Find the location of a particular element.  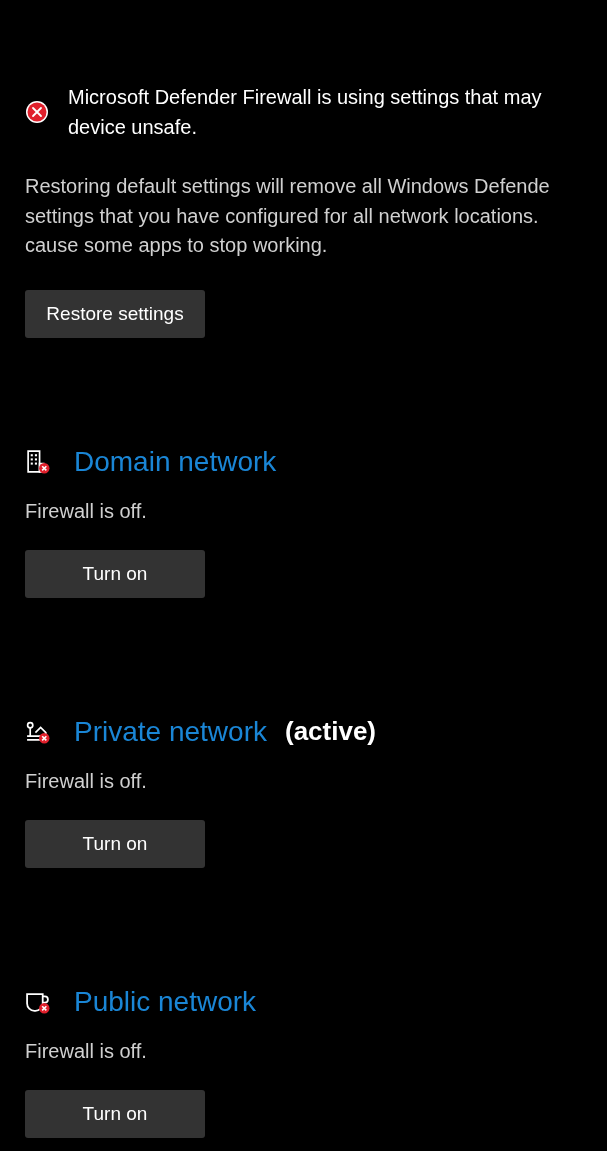

active-label: (active) is located at coordinates (330, 731).